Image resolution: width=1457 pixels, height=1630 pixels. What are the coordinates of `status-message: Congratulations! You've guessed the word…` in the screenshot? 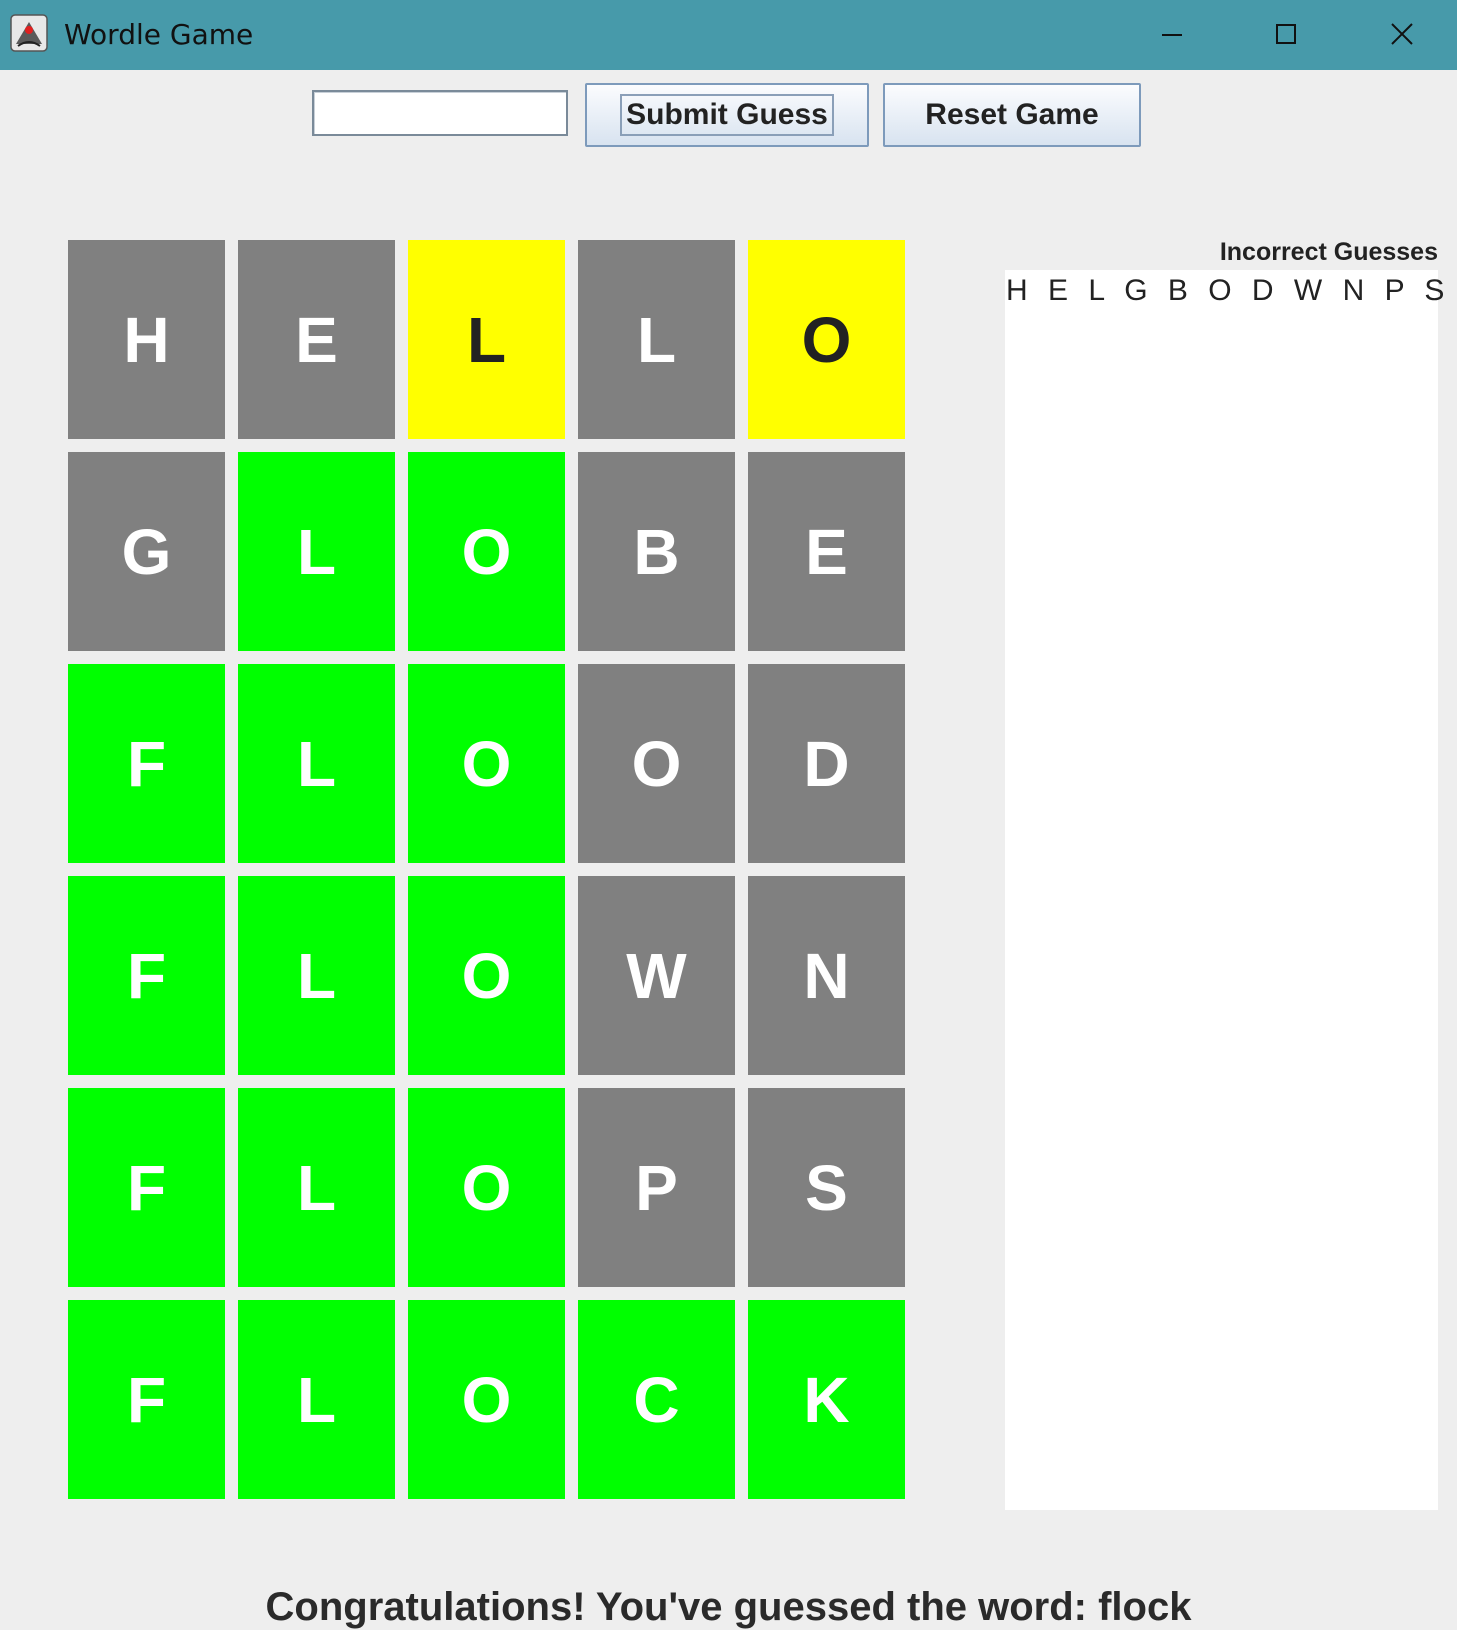 It's located at (728, 1607).